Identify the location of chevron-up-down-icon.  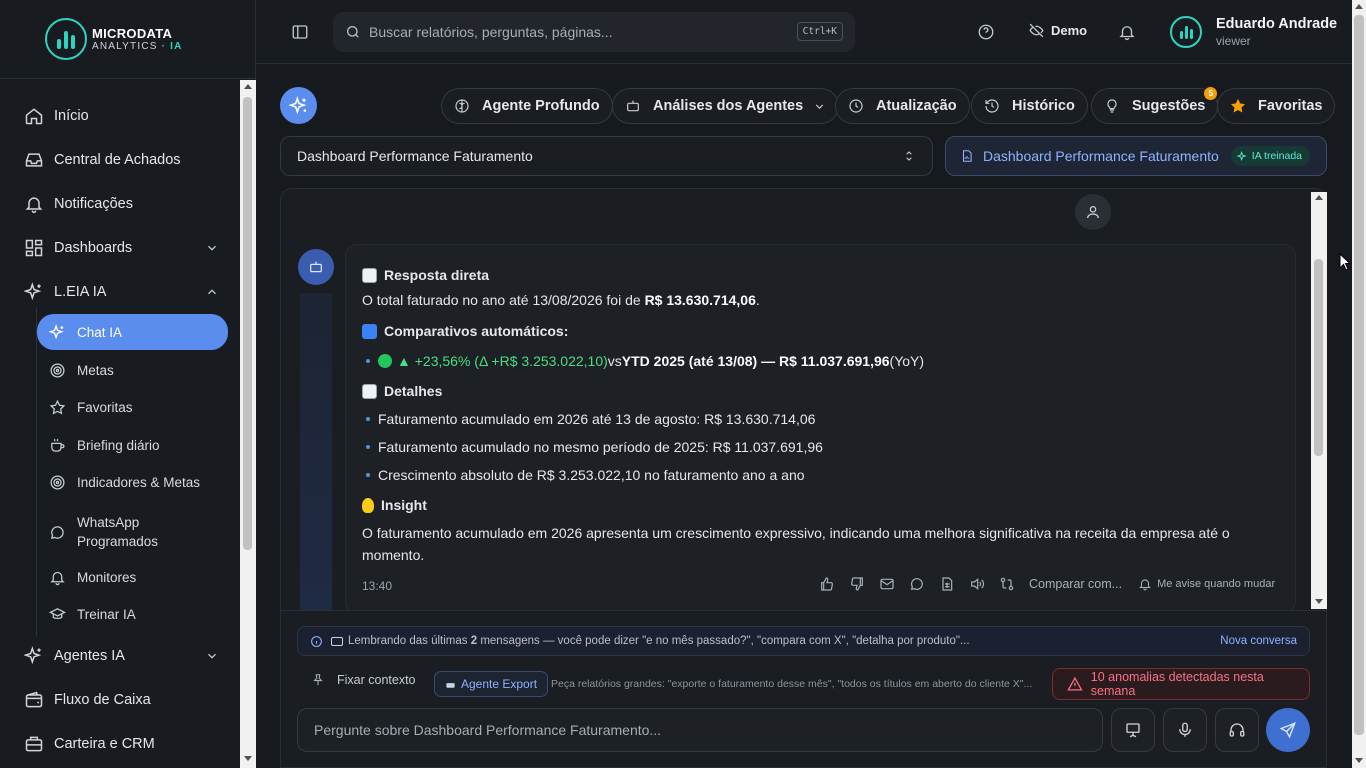
(909, 156).